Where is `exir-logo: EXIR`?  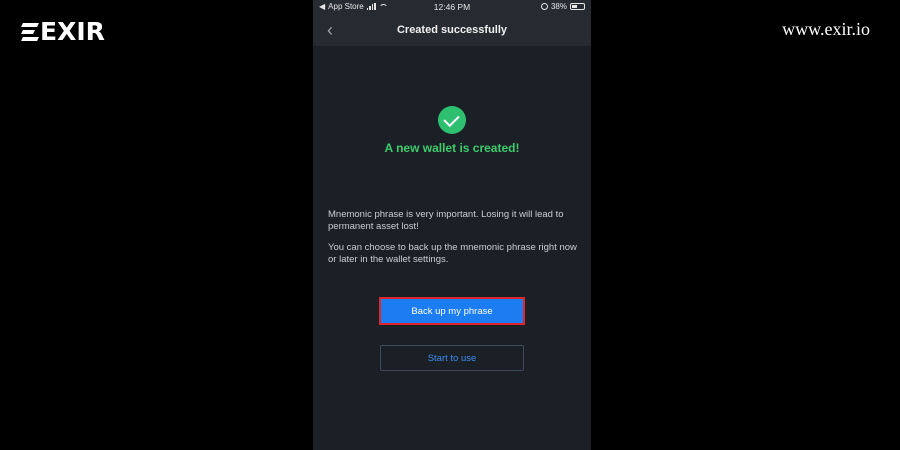 exir-logo: EXIR is located at coordinates (63, 31).